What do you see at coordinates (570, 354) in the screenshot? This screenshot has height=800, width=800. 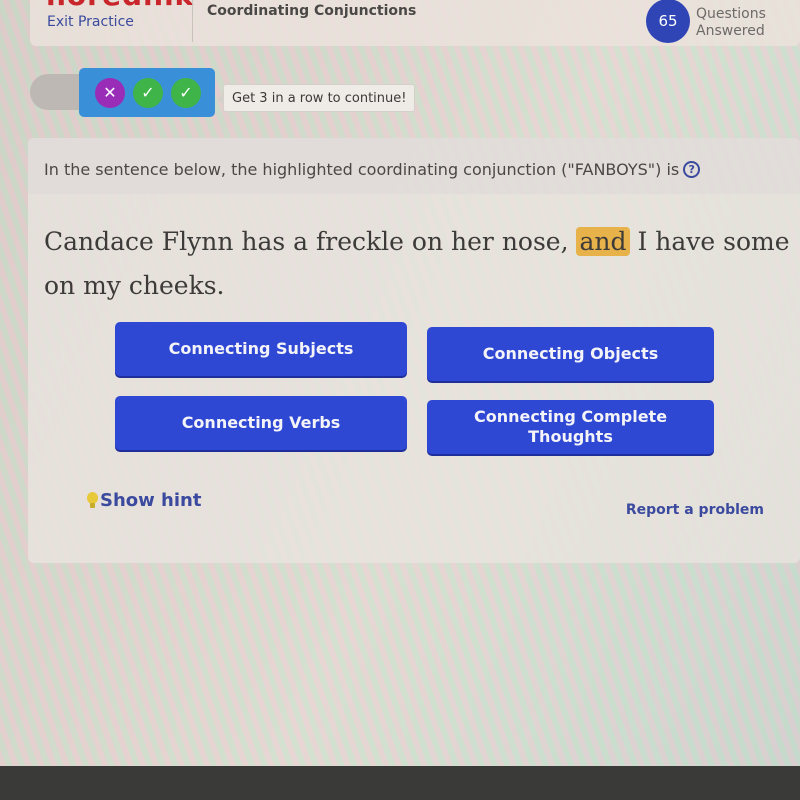 I see `answer-connecting-objects: Connecting Objects` at bounding box center [570, 354].